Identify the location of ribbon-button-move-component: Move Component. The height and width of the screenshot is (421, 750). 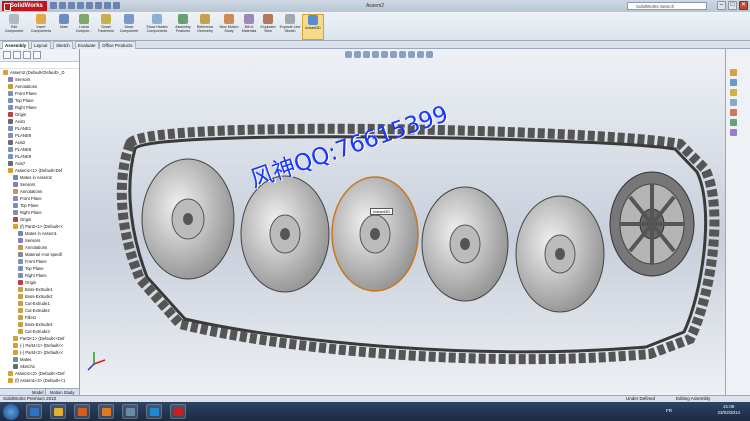
(129, 27).